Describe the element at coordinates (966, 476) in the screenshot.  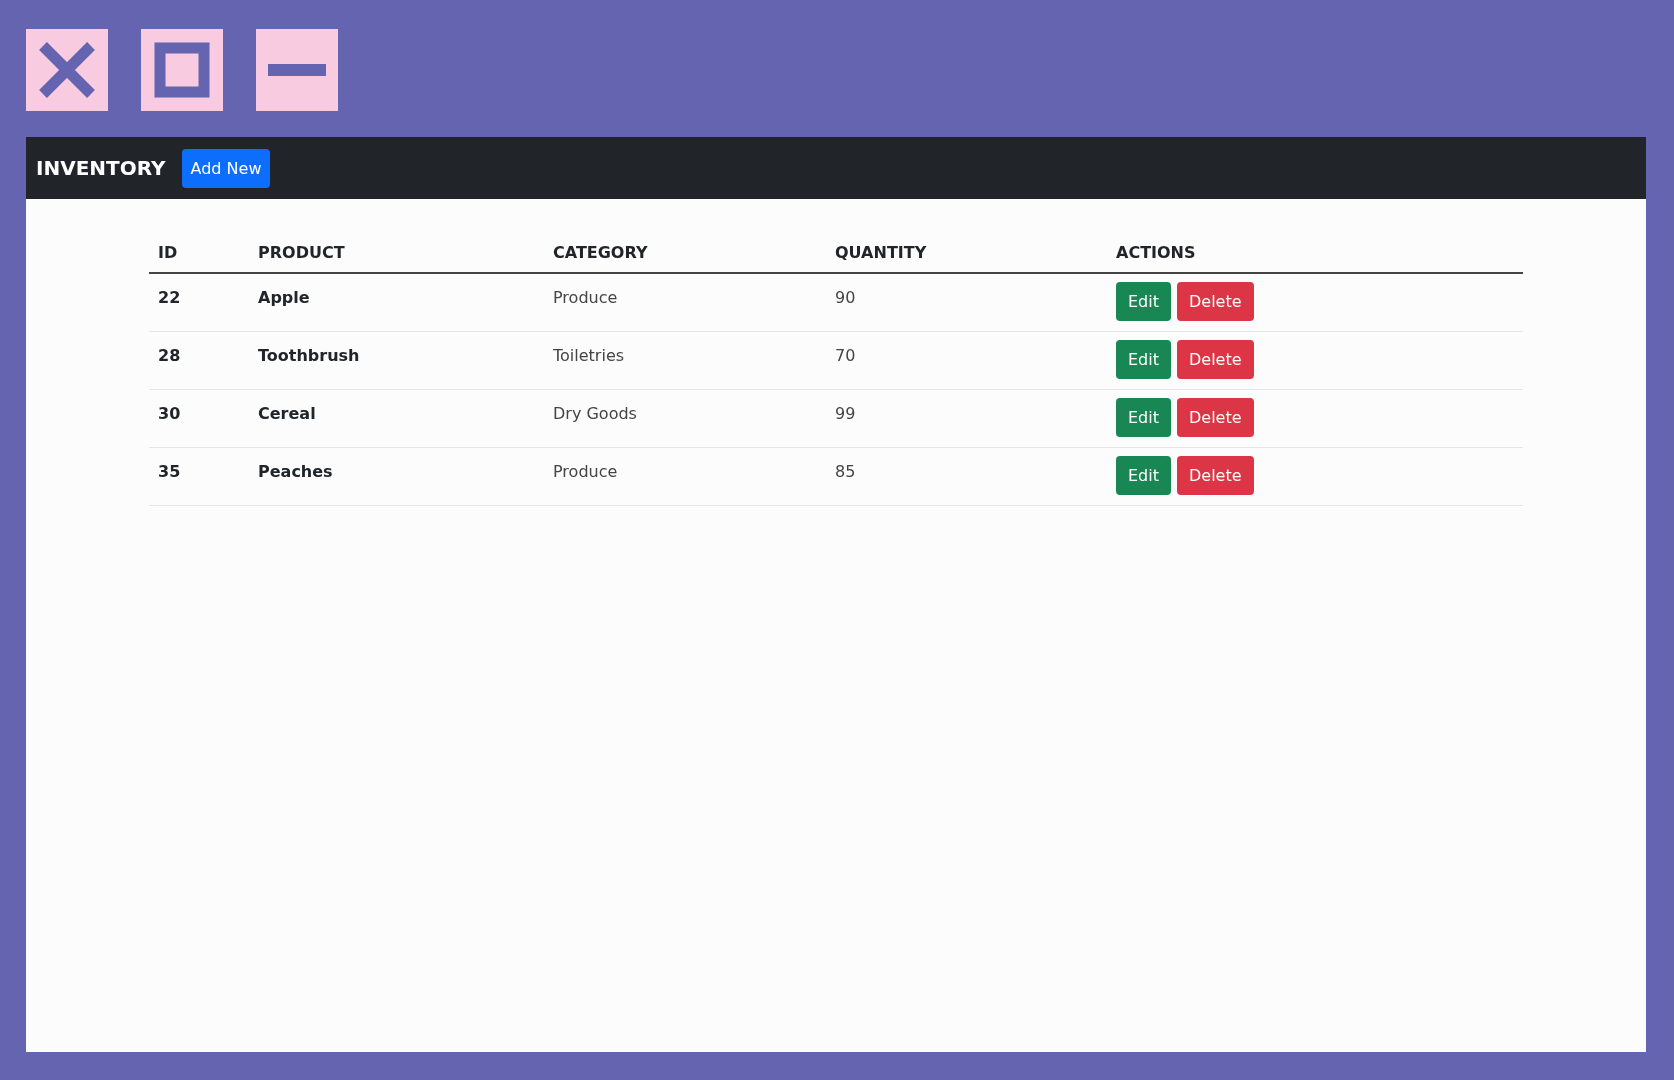
I see `table-cell: 85` at that location.